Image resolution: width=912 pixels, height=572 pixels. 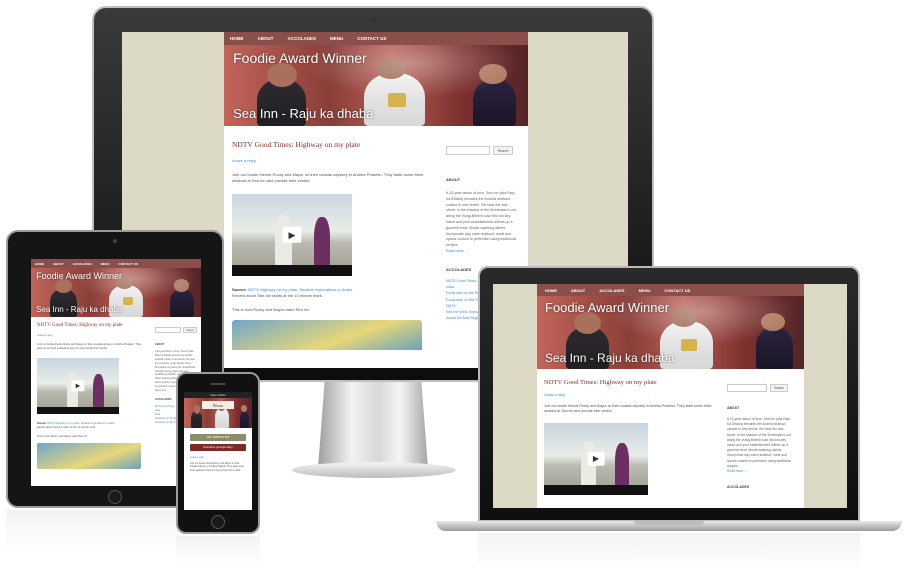 I want to click on menu-label: Menu, so click(x=218, y=405).